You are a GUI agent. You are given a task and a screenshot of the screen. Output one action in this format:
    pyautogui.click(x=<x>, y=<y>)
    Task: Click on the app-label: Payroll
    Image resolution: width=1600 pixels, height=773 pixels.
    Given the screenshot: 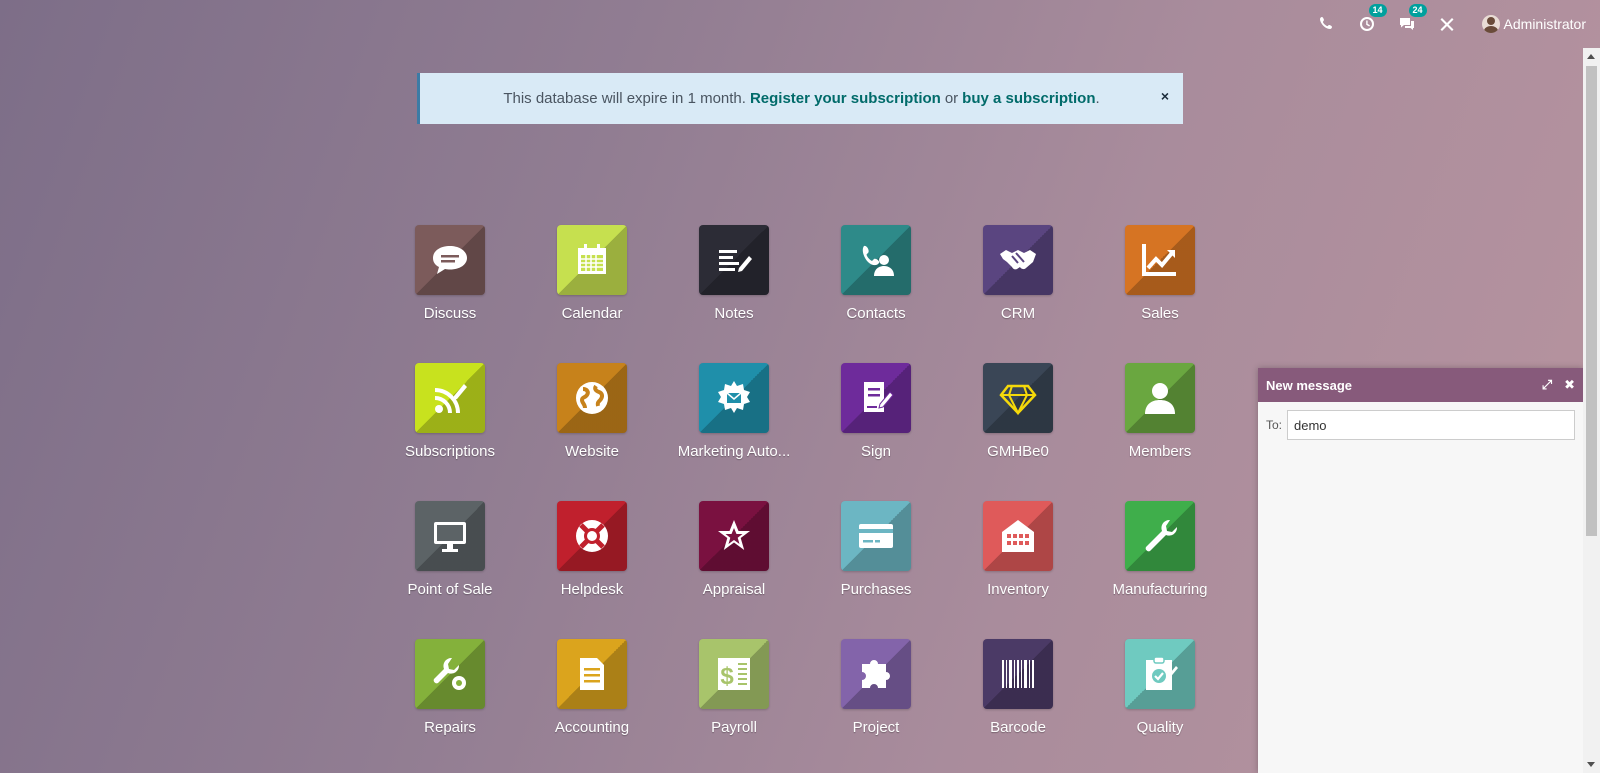 What is the action you would take?
    pyautogui.click(x=734, y=727)
    